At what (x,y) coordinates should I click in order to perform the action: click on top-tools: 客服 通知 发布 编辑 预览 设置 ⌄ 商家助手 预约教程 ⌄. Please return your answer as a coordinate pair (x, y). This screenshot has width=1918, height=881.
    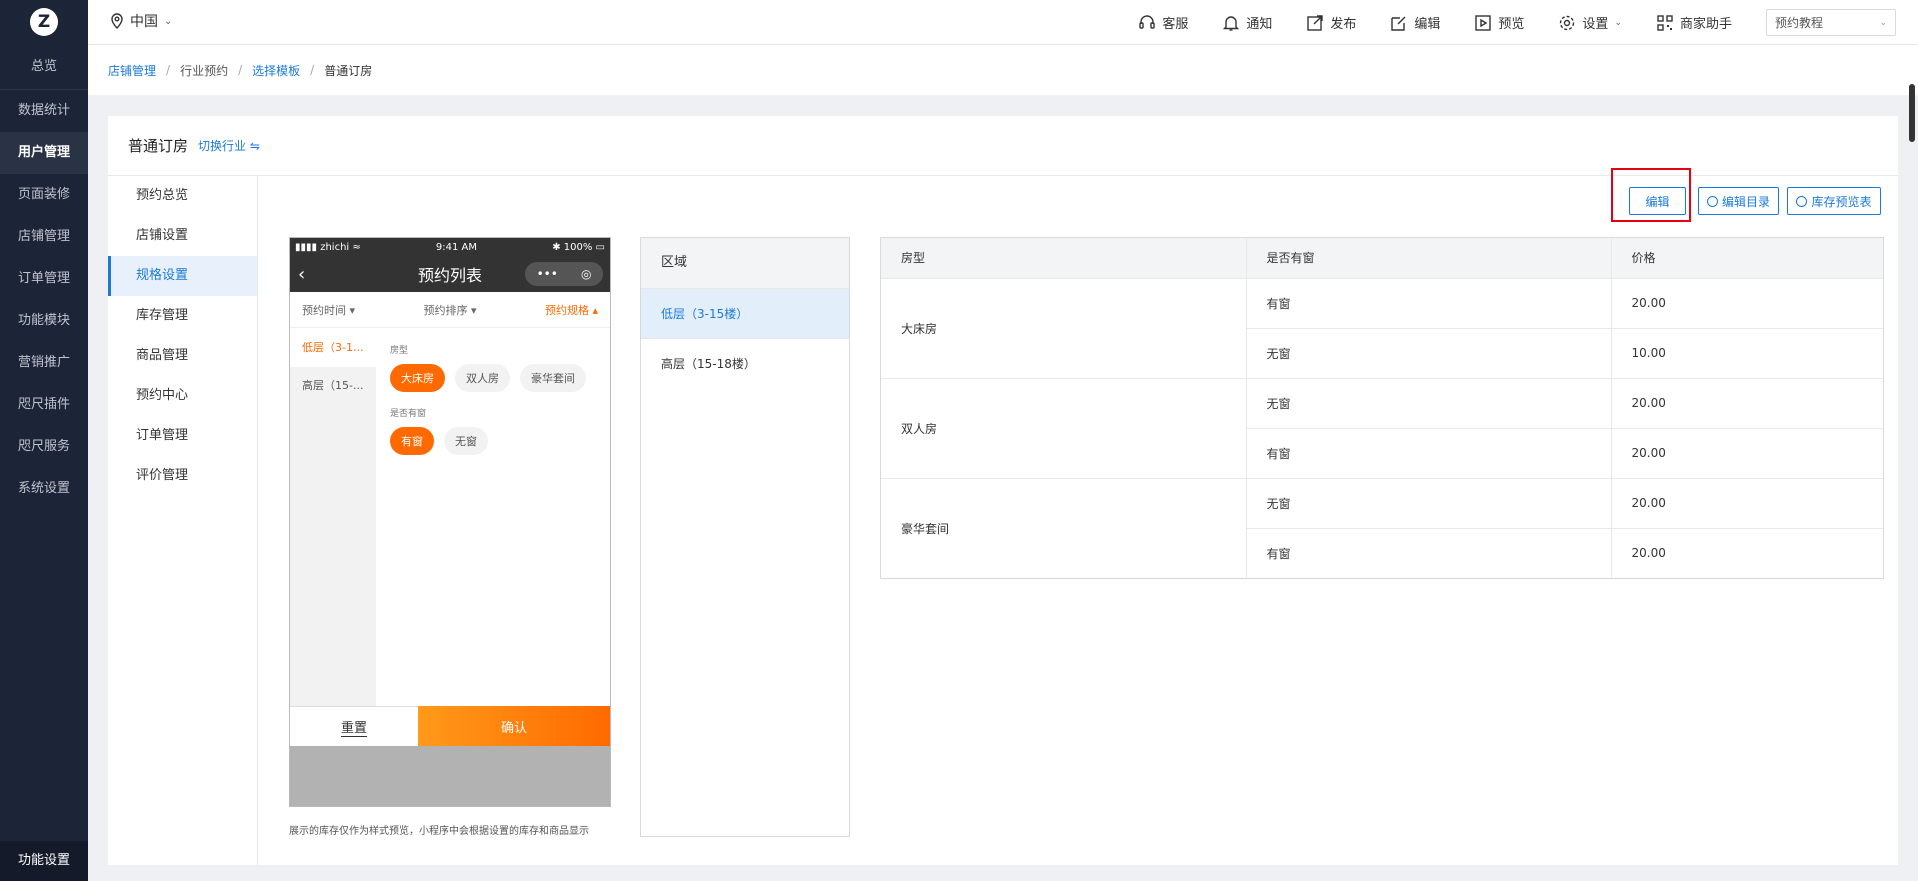
    Looking at the image, I should click on (1528, 22).